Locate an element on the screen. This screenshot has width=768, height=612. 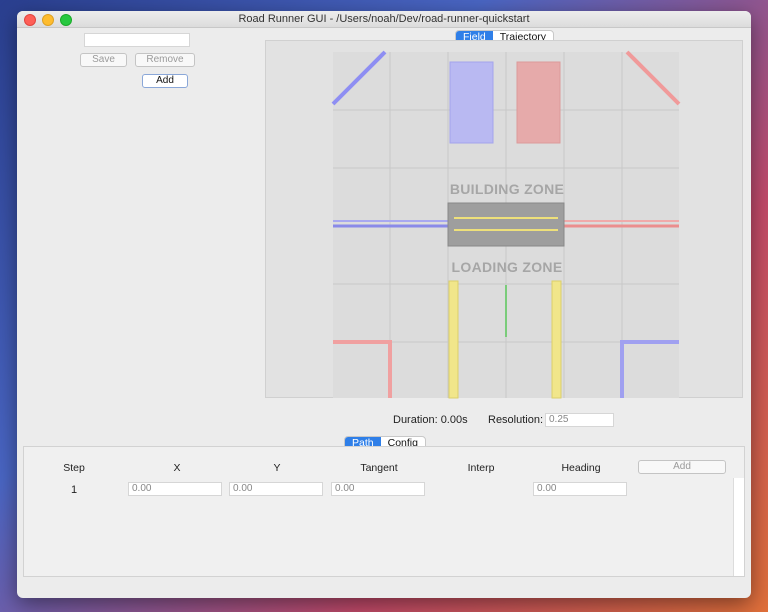
blue-foundation is located at coordinates (471, 102).